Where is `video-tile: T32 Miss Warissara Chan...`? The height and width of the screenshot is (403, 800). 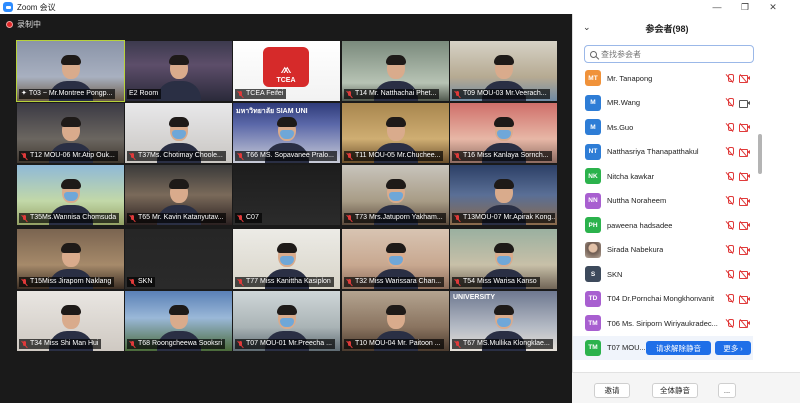 video-tile: T32 Miss Warissara Chan... is located at coordinates (395, 259).